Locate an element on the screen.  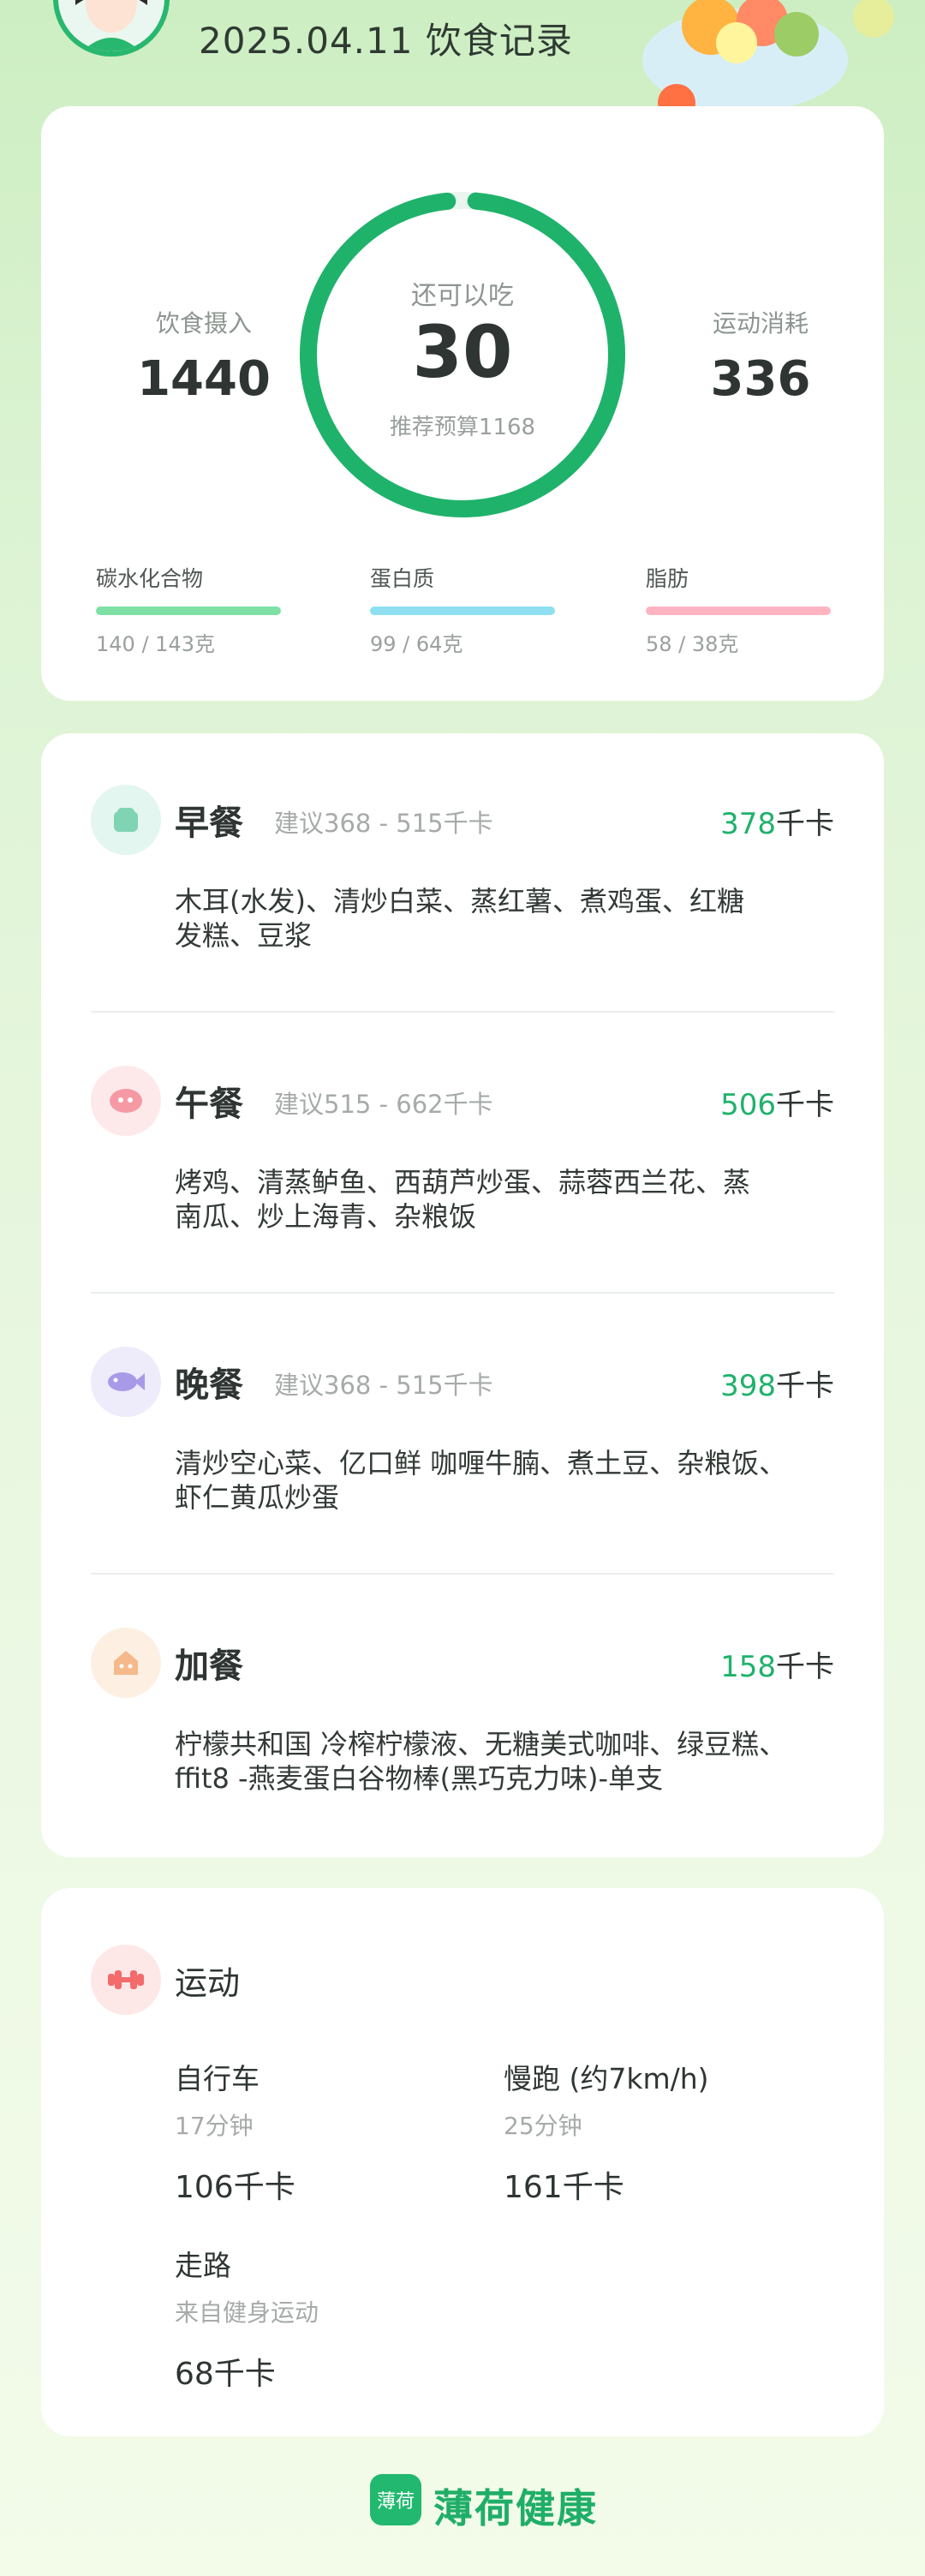
meal-calories-value: 506 is located at coordinates (748, 1105).